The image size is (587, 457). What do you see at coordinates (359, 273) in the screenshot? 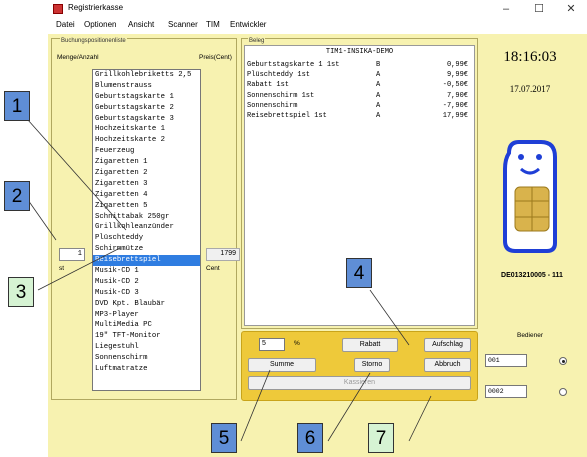
I see `callout-4: 4` at bounding box center [359, 273].